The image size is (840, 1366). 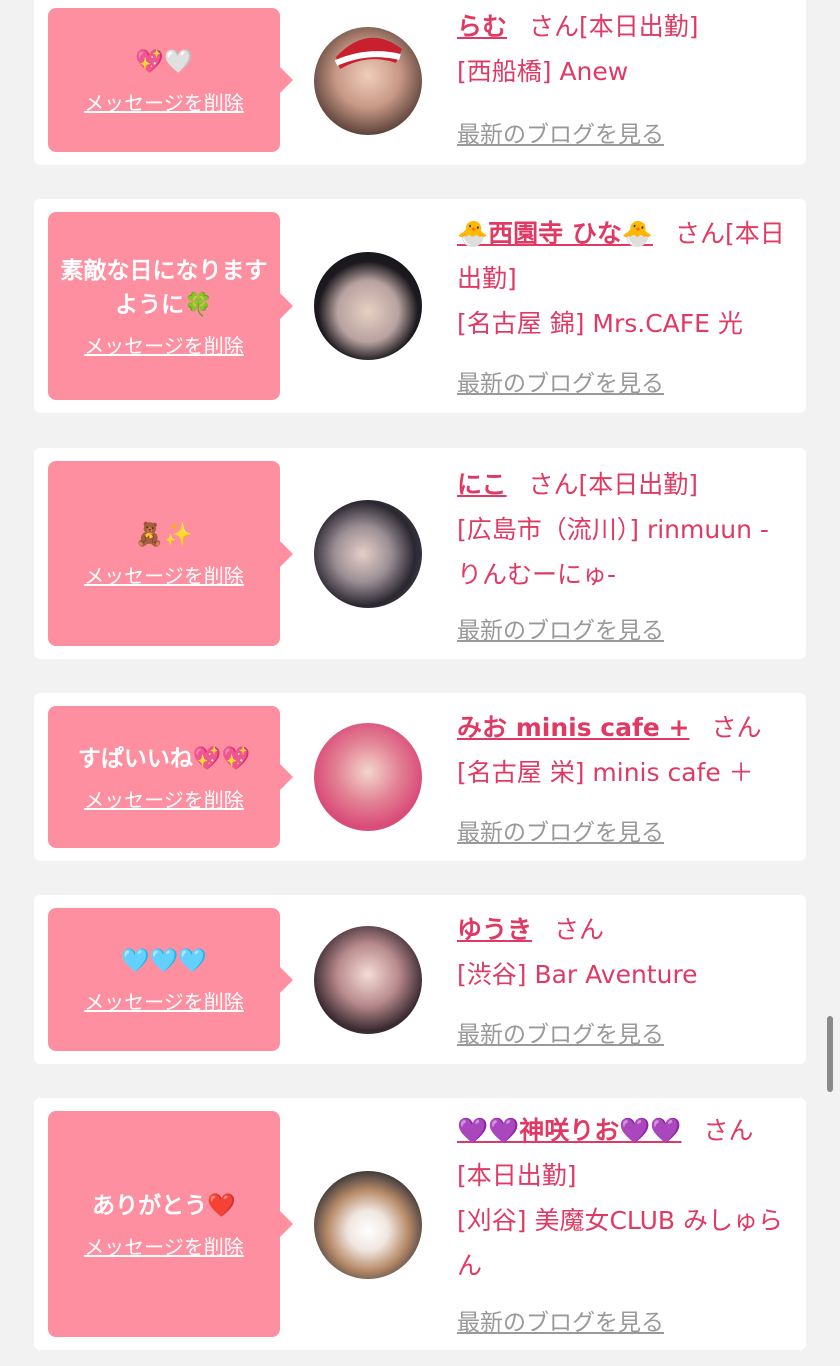 What do you see at coordinates (170, 979) in the screenshot?
I see `message-bubble: 🩵🩵🩵 メッセージを削除` at bounding box center [170, 979].